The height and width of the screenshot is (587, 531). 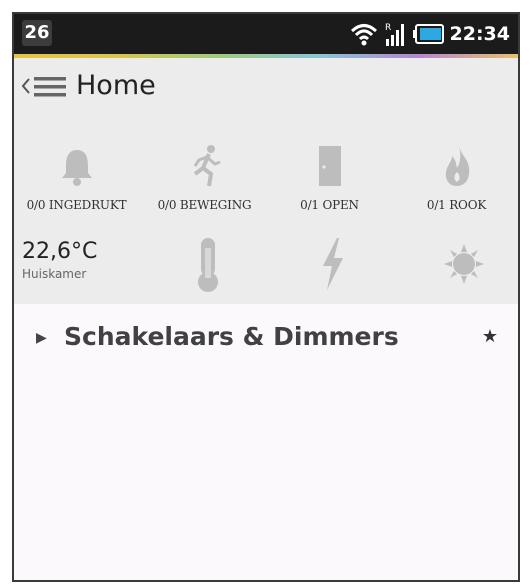 What do you see at coordinates (266, 86) in the screenshot?
I see `app-bar: Home` at bounding box center [266, 86].